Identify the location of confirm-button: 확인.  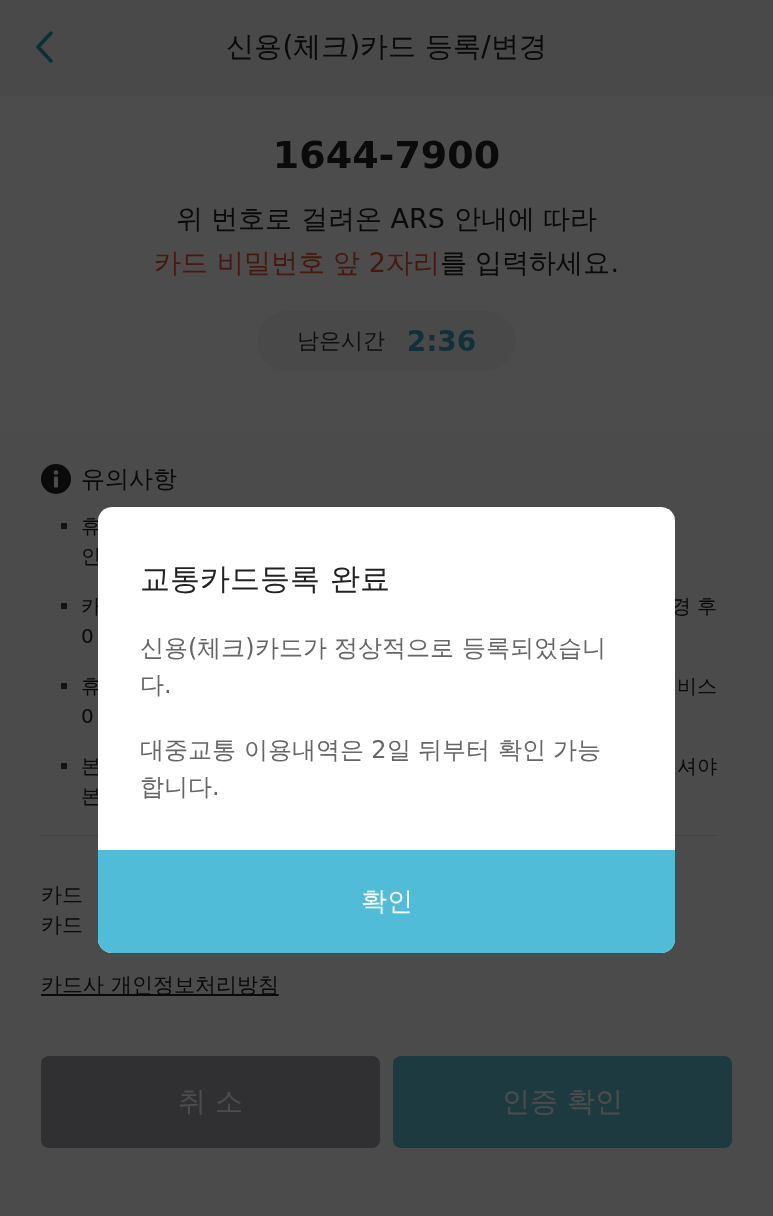
(386, 901).